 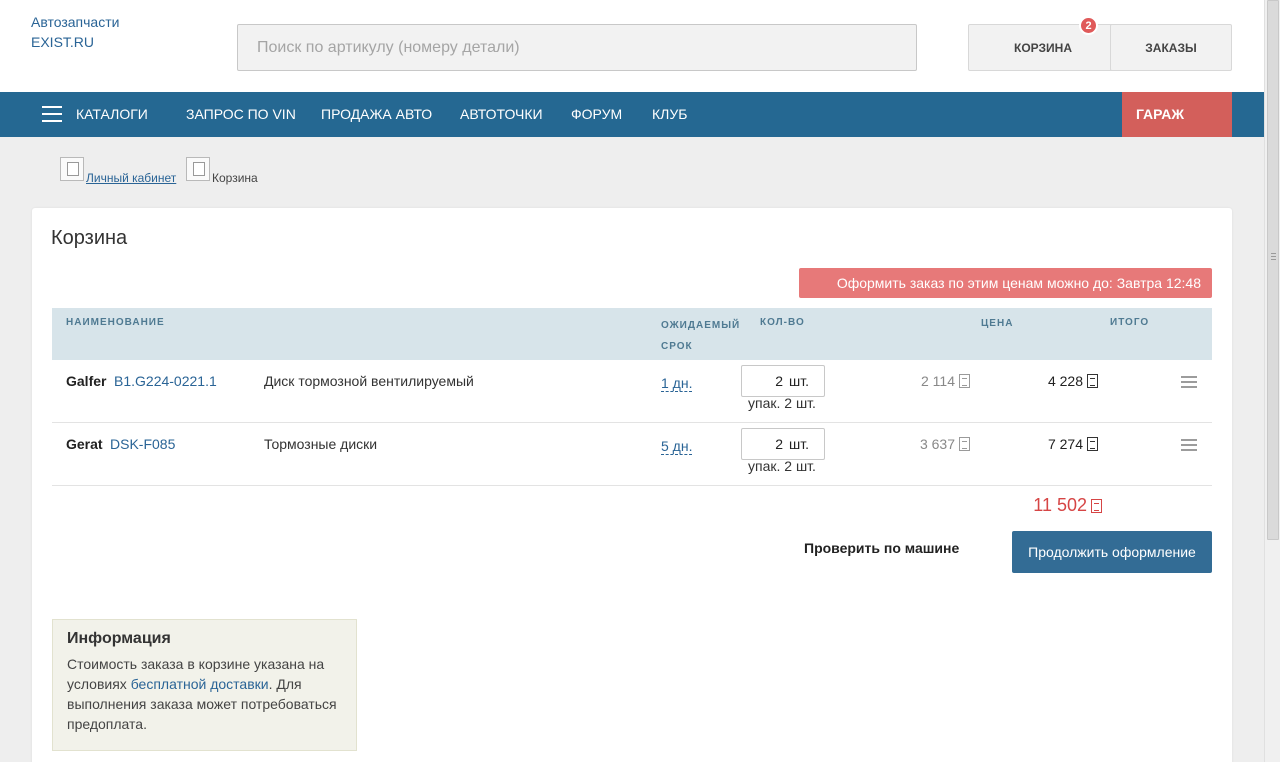 What do you see at coordinates (1112, 552) in the screenshot?
I see `continue-checkout-button: Продолжить оформление` at bounding box center [1112, 552].